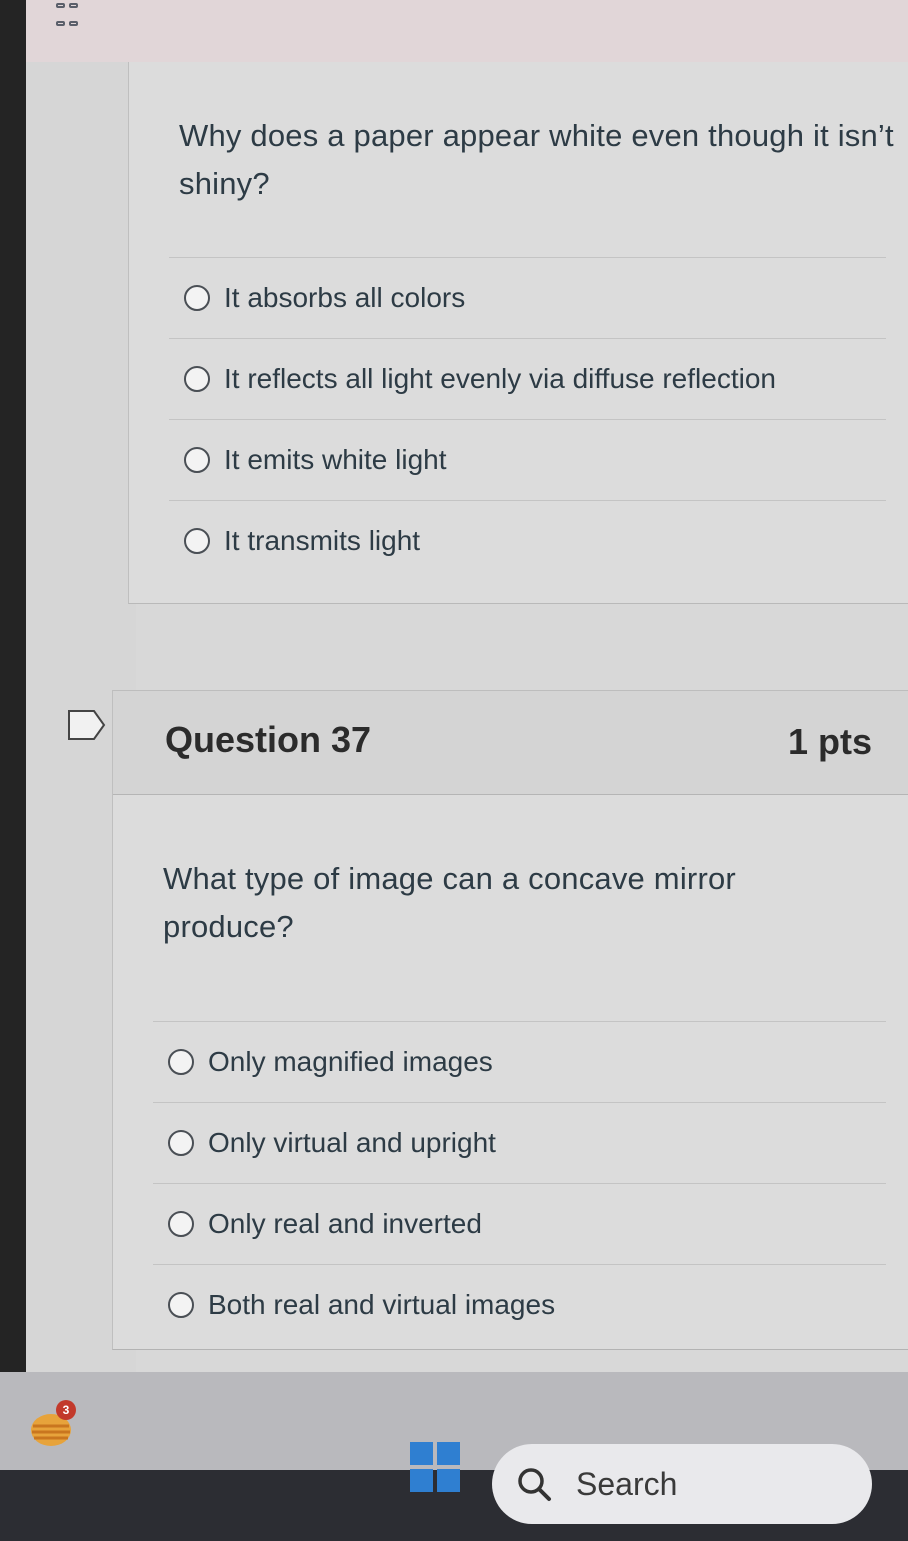 This screenshot has width=908, height=1541. Describe the element at coordinates (682, 1484) in the screenshot. I see `taskbar-search: Search` at that location.